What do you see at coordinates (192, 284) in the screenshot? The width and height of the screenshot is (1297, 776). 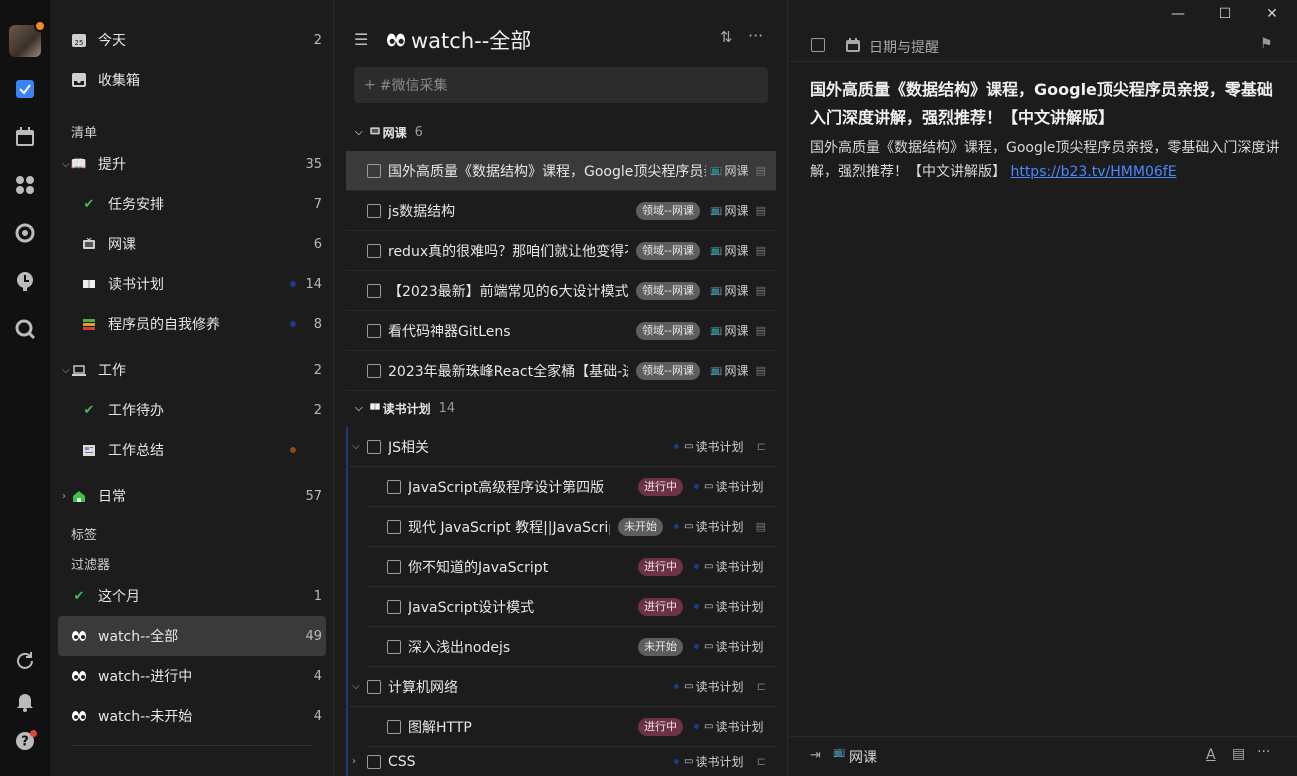 I see `sidebar-item-reading: 读书计划 14` at bounding box center [192, 284].